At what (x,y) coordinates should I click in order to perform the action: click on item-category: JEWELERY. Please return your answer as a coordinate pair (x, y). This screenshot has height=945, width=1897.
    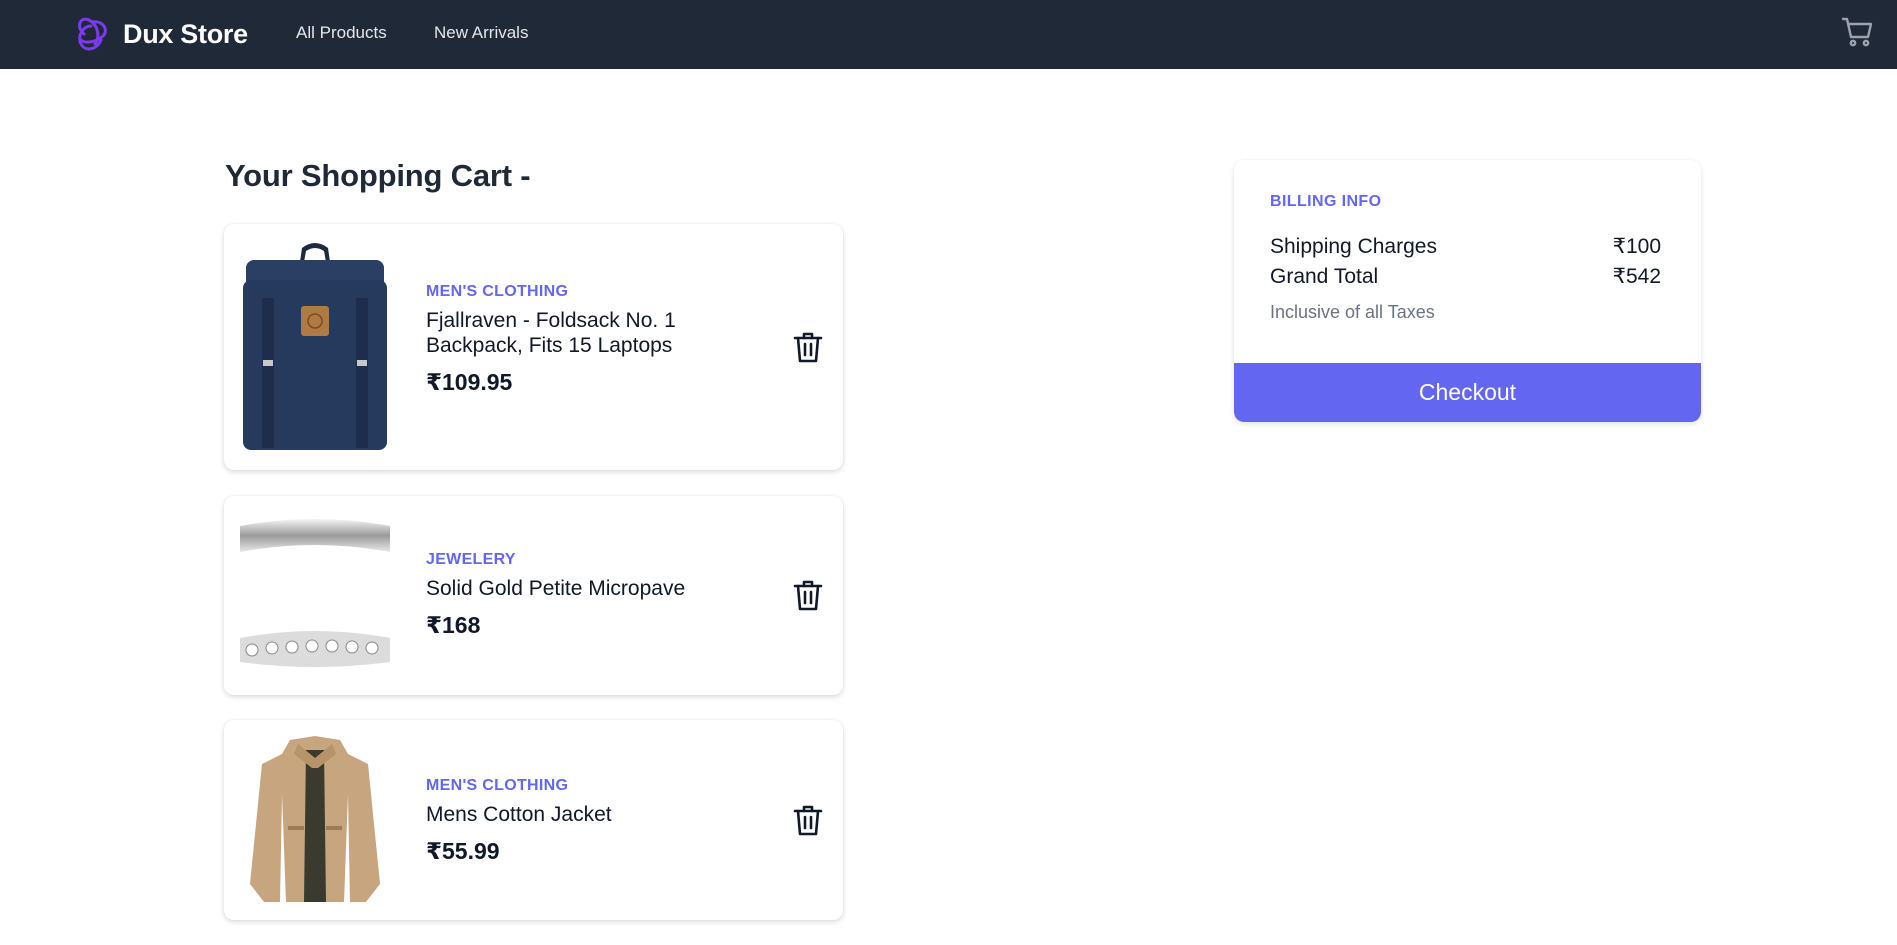
    Looking at the image, I should click on (471, 559).